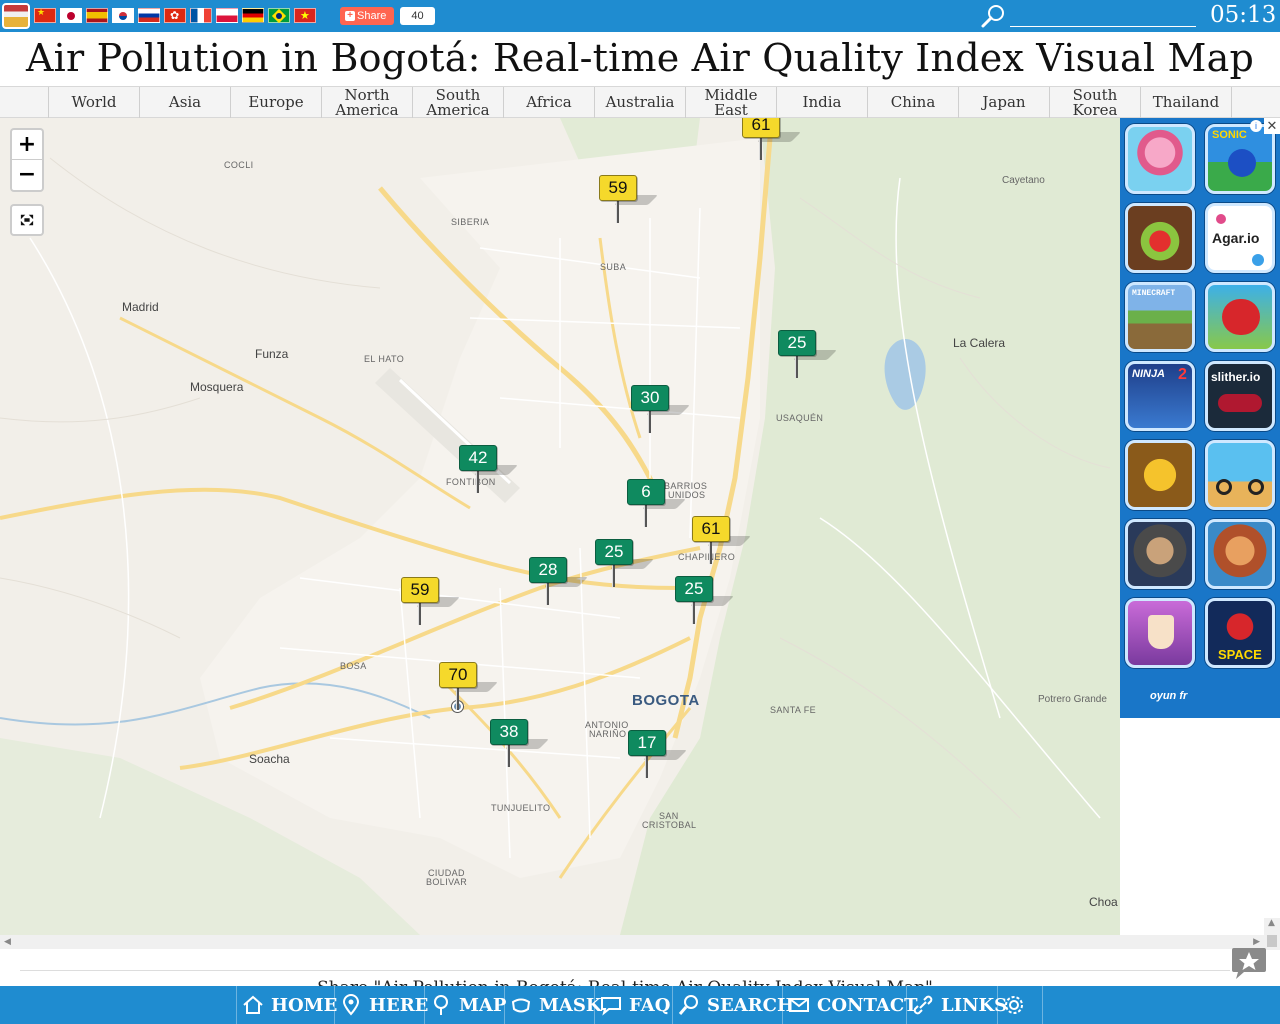 The image size is (1280, 1024). I want to click on flag-poland-icon, so click(227, 15).